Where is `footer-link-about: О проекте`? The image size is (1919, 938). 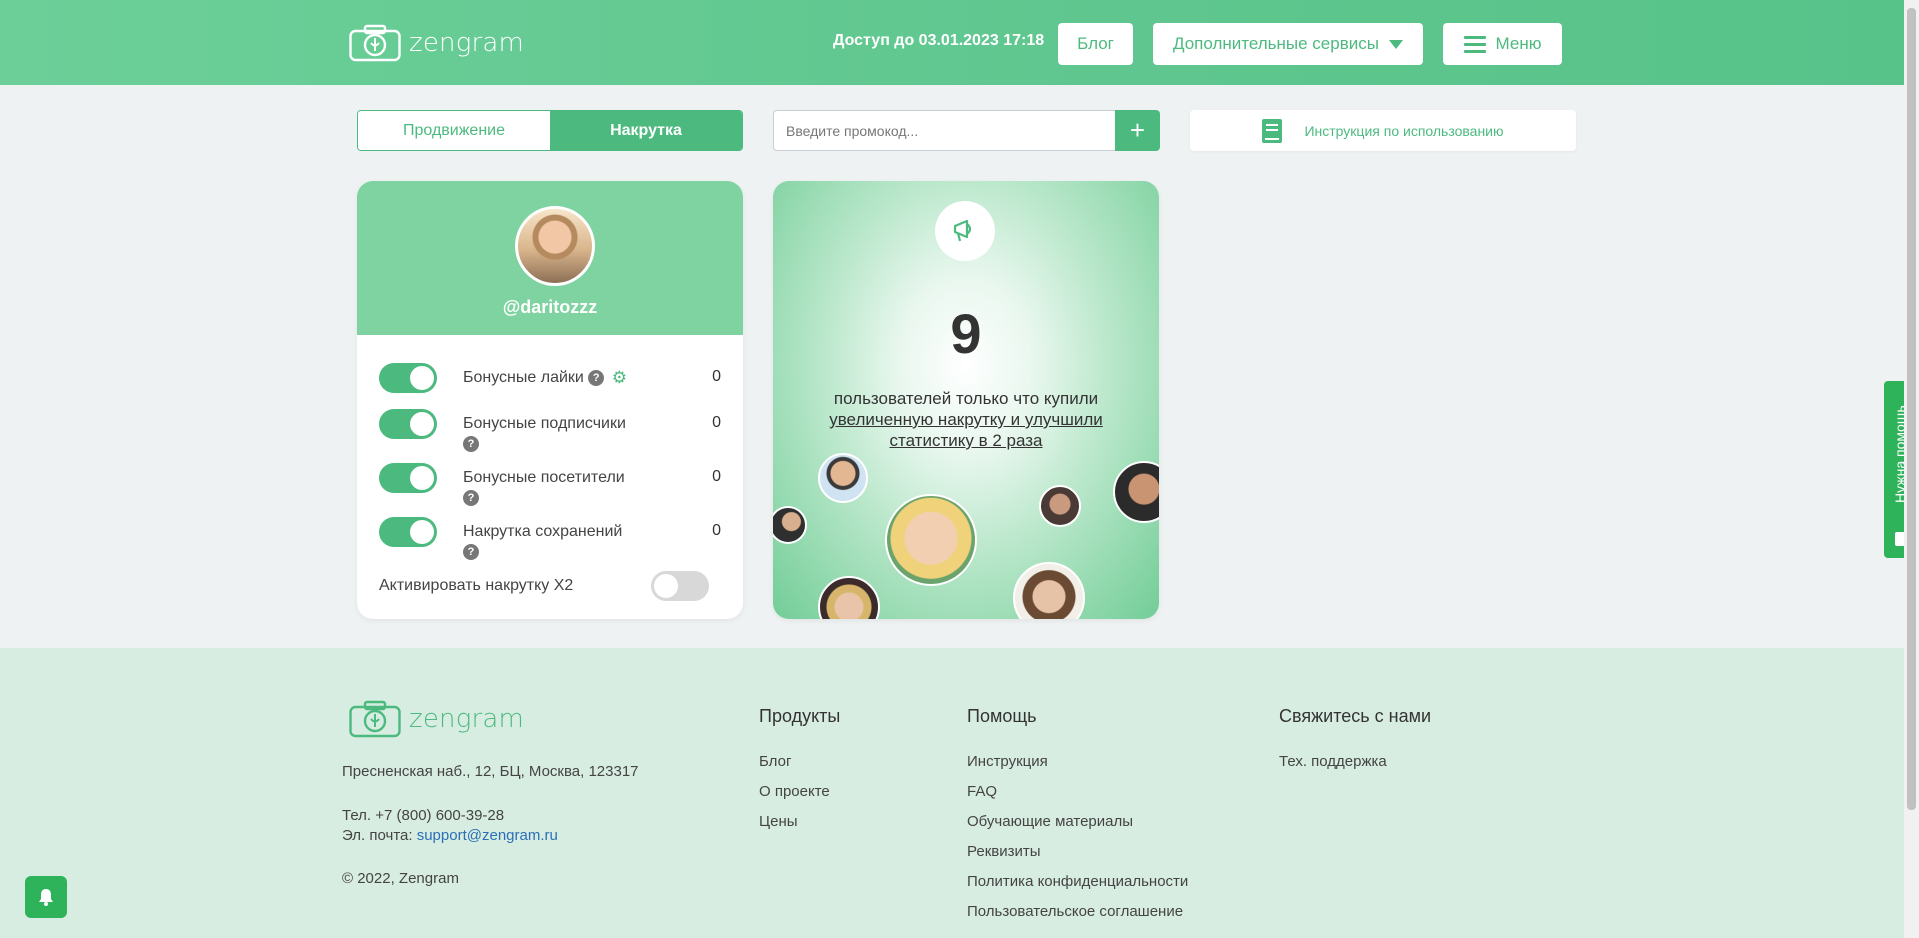
footer-link-about: О проекте is located at coordinates (794, 791).